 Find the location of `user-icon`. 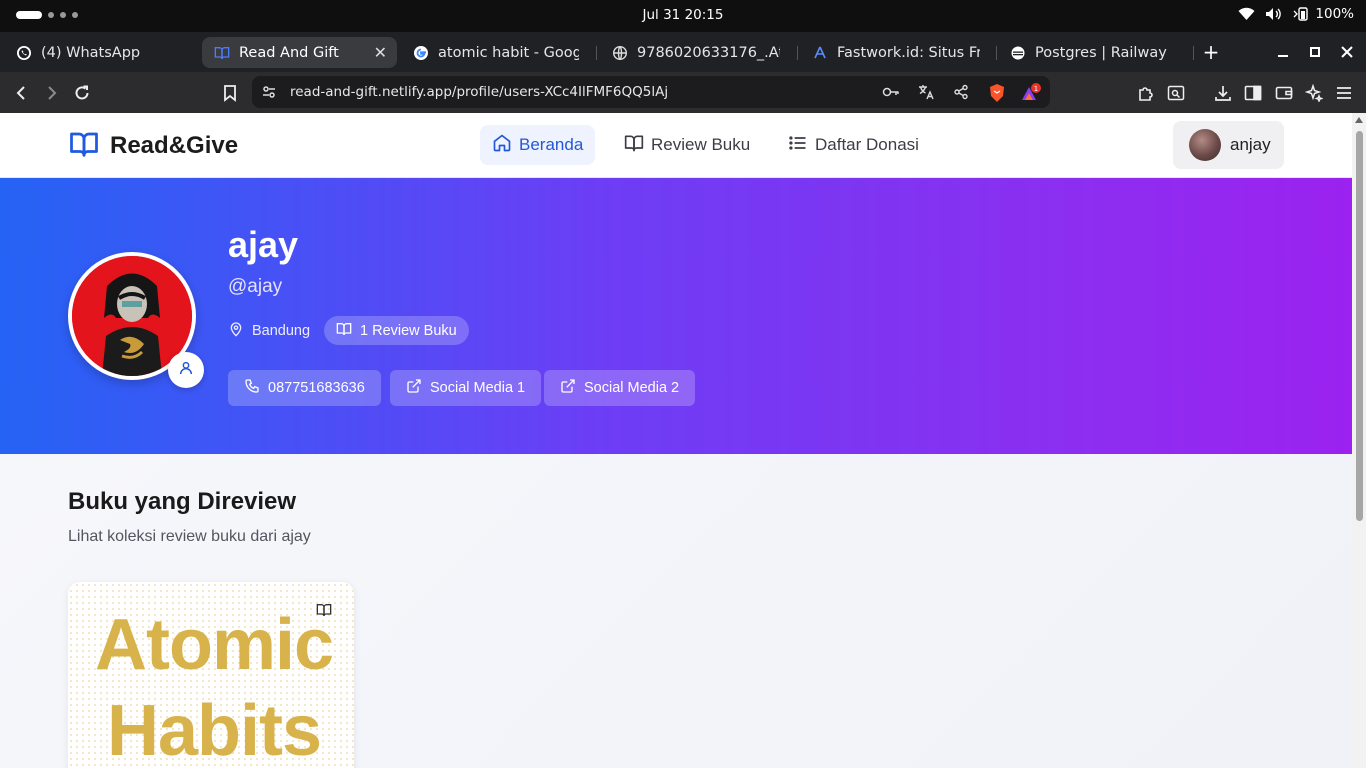

user-icon is located at coordinates (186, 370).